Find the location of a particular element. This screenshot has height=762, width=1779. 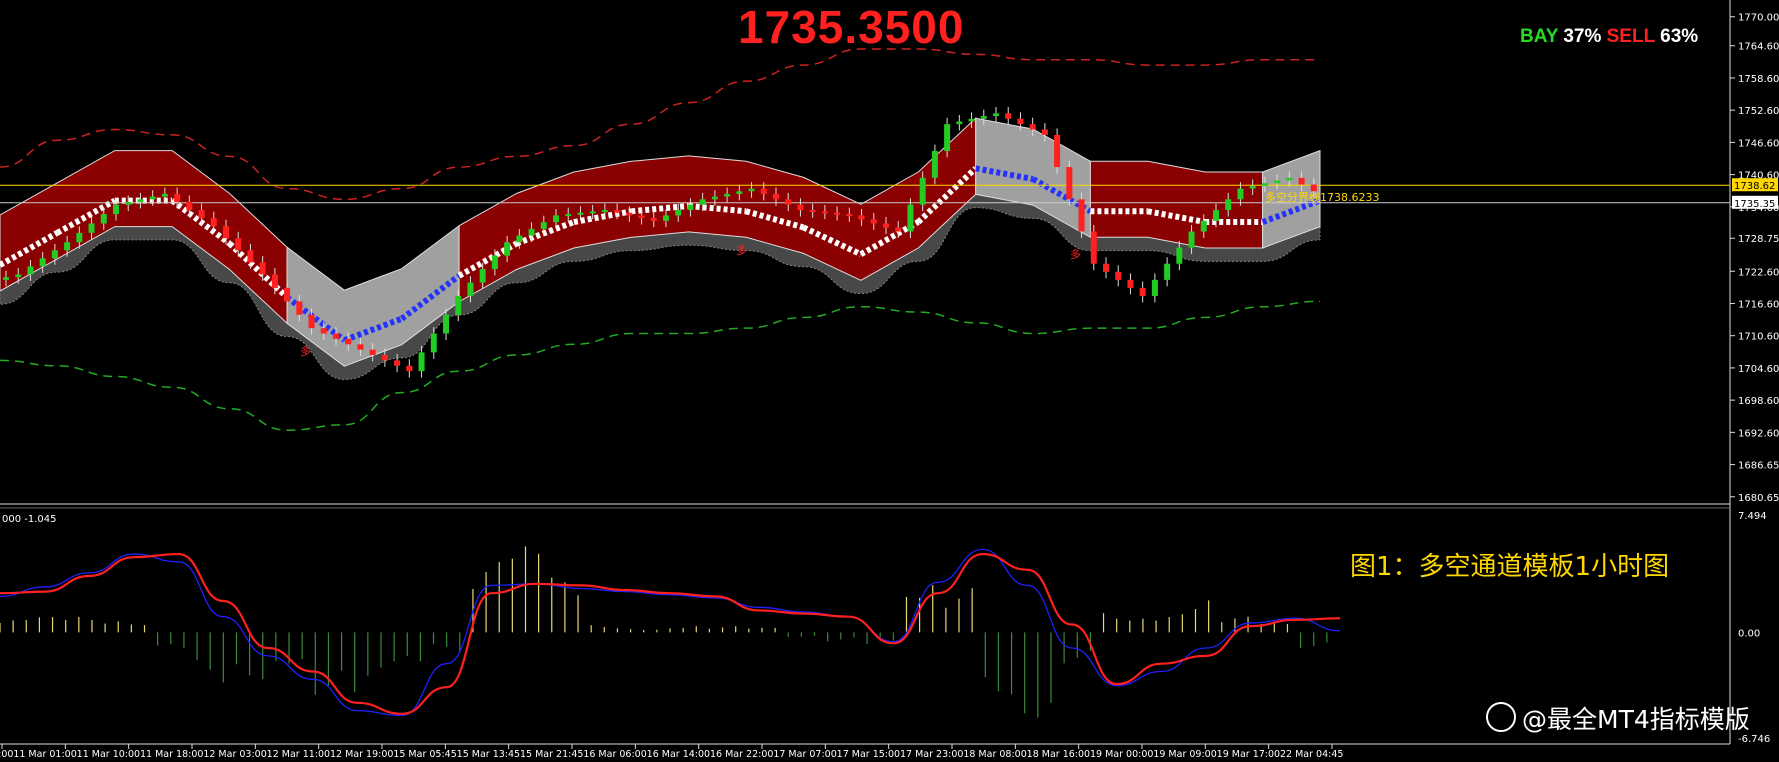

y-tick-label: 1704.60 is located at coordinates (1758, 369).